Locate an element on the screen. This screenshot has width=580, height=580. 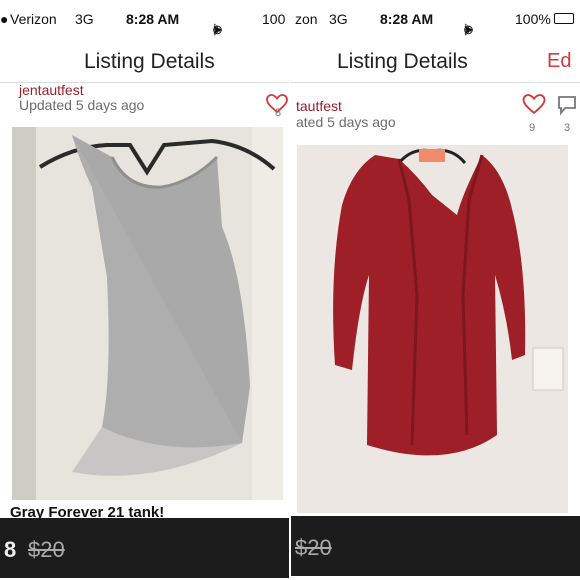
battery-icon is located at coordinates (564, 18).